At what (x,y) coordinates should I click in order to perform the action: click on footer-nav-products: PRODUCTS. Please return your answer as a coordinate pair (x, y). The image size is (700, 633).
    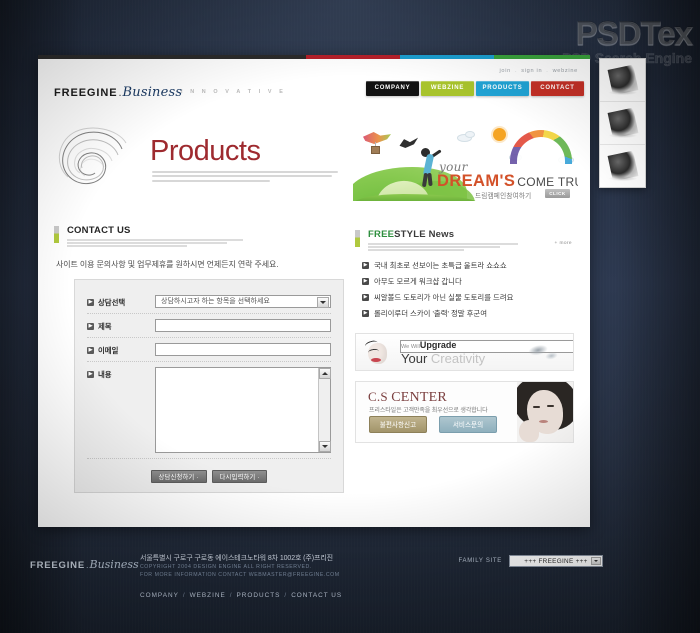
    Looking at the image, I should click on (259, 595).